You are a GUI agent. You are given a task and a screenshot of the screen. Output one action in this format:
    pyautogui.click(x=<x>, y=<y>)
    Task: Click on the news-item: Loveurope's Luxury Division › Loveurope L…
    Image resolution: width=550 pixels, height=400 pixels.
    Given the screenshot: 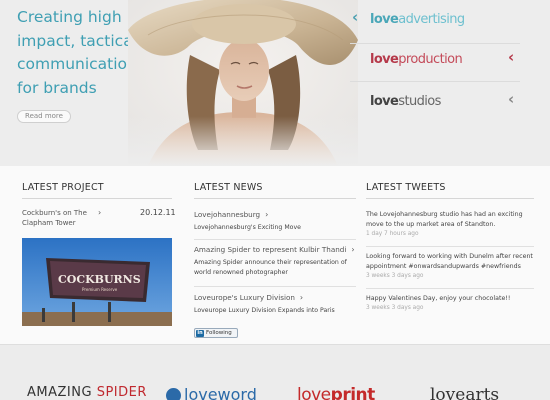 What is the action you would take?
    pyautogui.click(x=275, y=304)
    